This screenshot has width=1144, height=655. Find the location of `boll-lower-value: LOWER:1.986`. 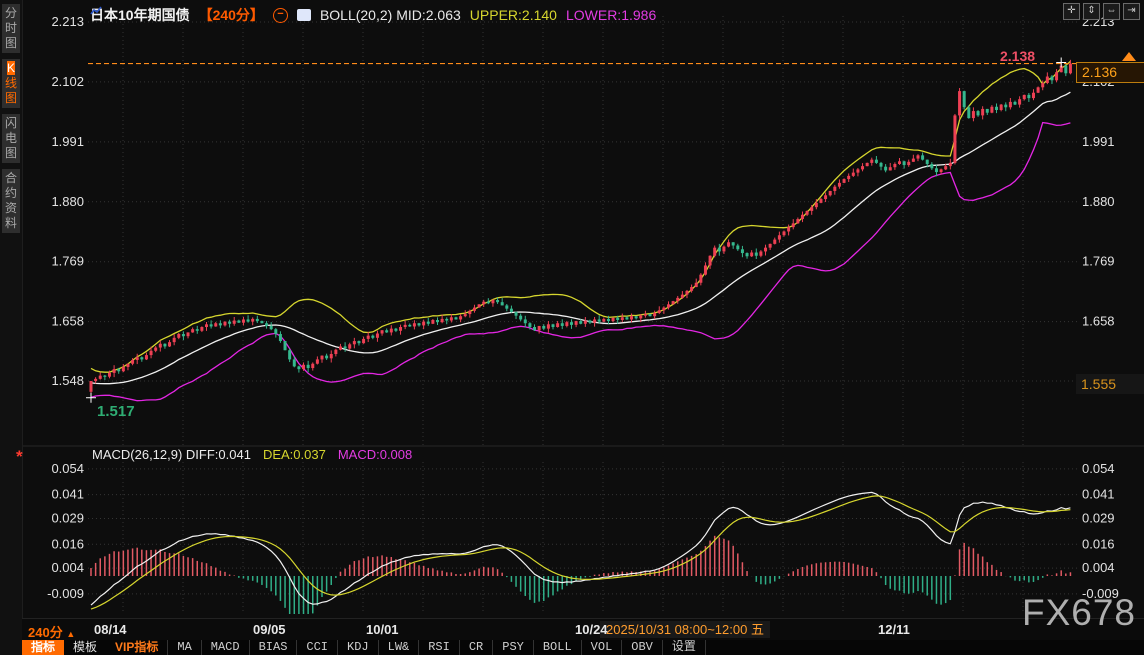

boll-lower-value: LOWER:1.986 is located at coordinates (611, 15).